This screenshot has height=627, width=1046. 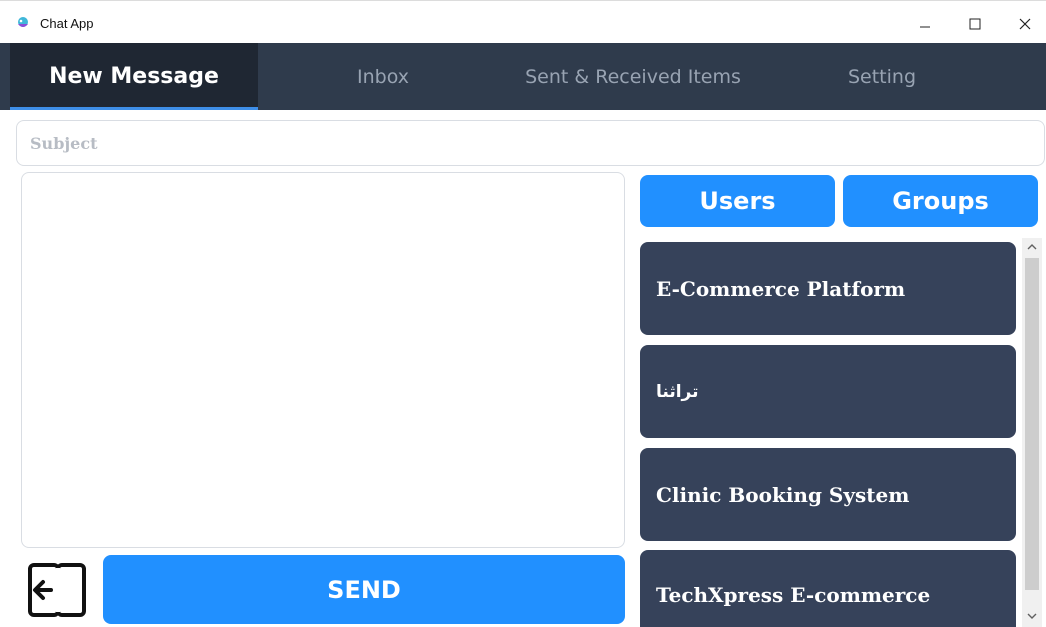 What do you see at coordinates (781, 288) in the screenshot?
I see `list-item-label: E-Commerce Platform` at bounding box center [781, 288].